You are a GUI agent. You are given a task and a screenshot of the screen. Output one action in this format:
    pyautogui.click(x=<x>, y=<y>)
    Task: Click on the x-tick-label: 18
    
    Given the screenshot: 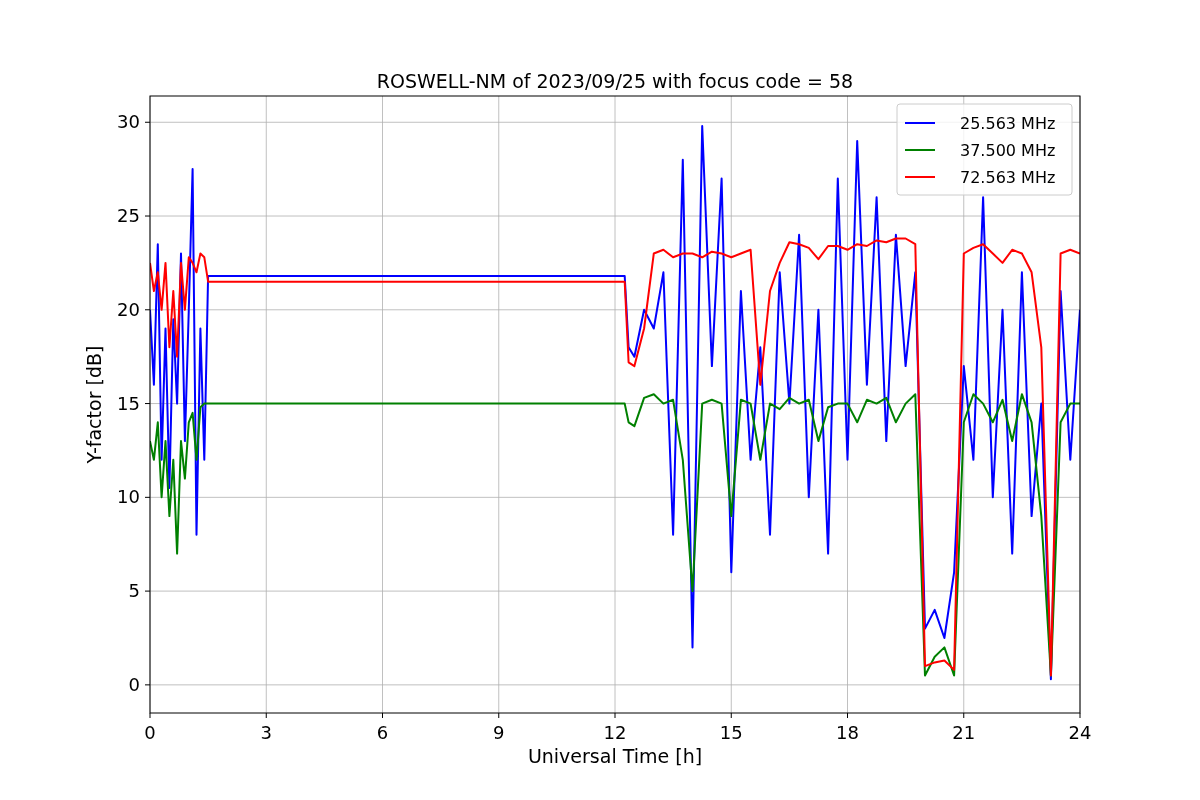 What is the action you would take?
    pyautogui.click(x=847, y=732)
    